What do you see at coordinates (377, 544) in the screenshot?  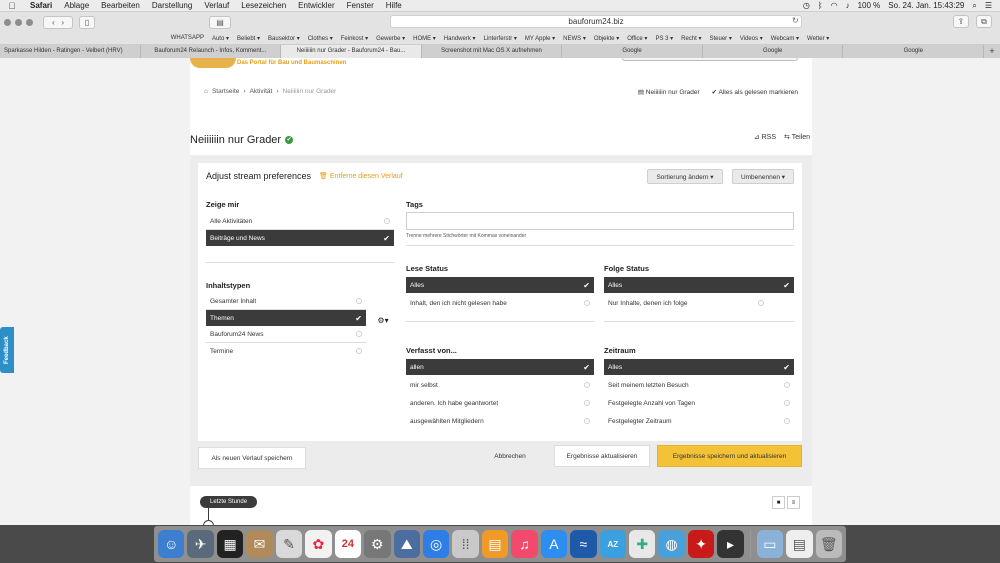 I see `system-preferences-icon: ⚙` at bounding box center [377, 544].